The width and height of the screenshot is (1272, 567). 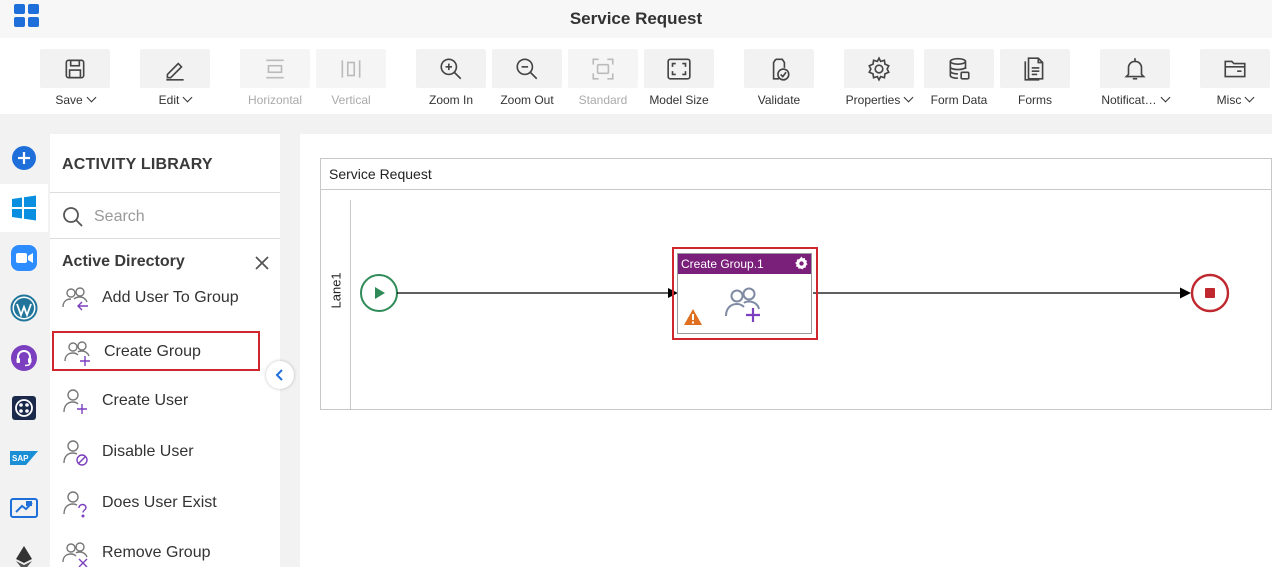 What do you see at coordinates (69, 100) in the screenshot?
I see `save-label: Save` at bounding box center [69, 100].